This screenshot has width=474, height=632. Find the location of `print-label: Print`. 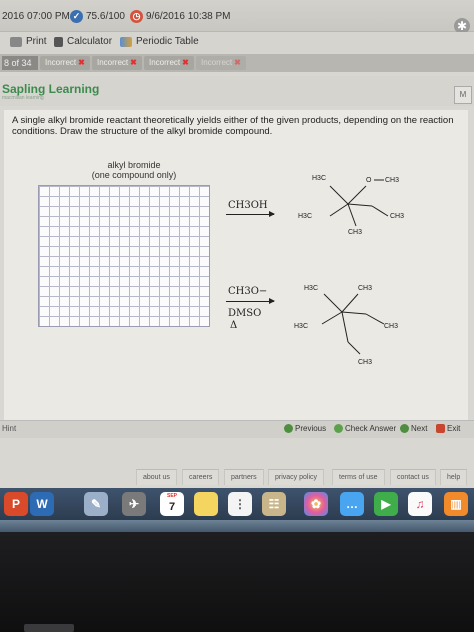

print-label: Print is located at coordinates (36, 41).